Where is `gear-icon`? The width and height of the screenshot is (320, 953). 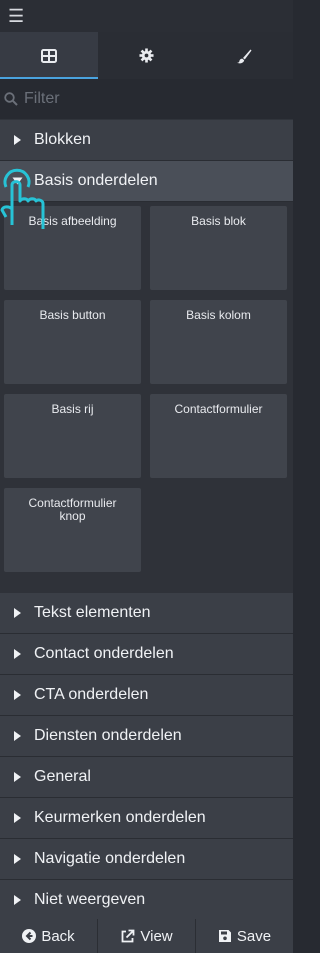
gear-icon is located at coordinates (146, 55).